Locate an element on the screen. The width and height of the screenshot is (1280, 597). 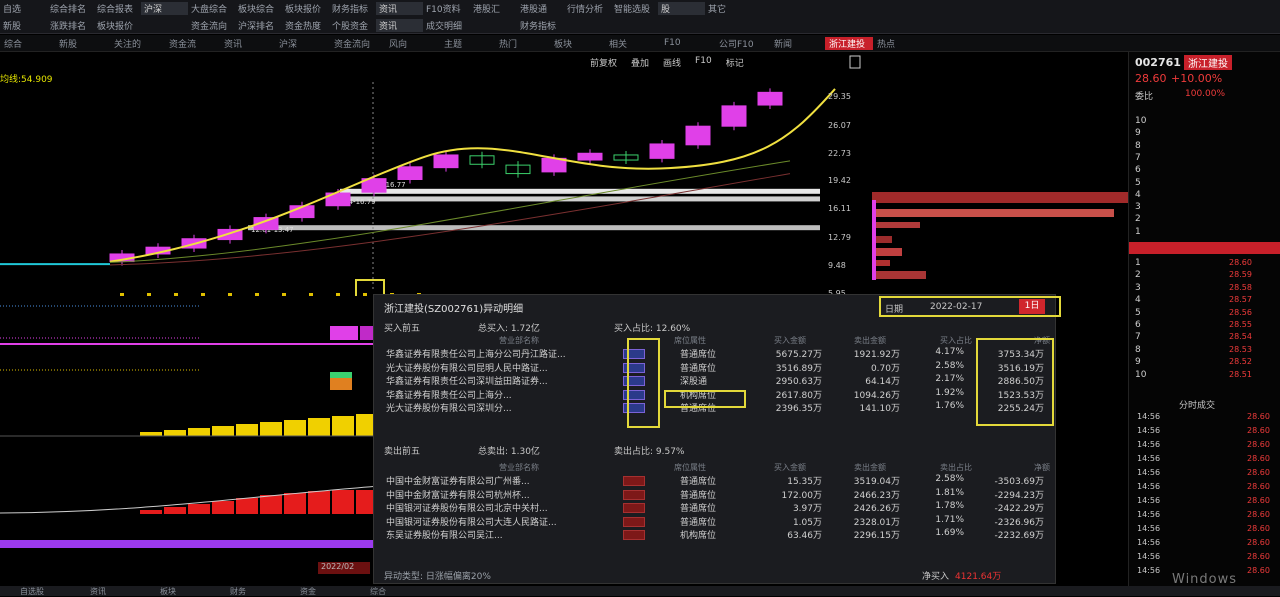
menu-item: 板块综合 is located at coordinates (258, 8).